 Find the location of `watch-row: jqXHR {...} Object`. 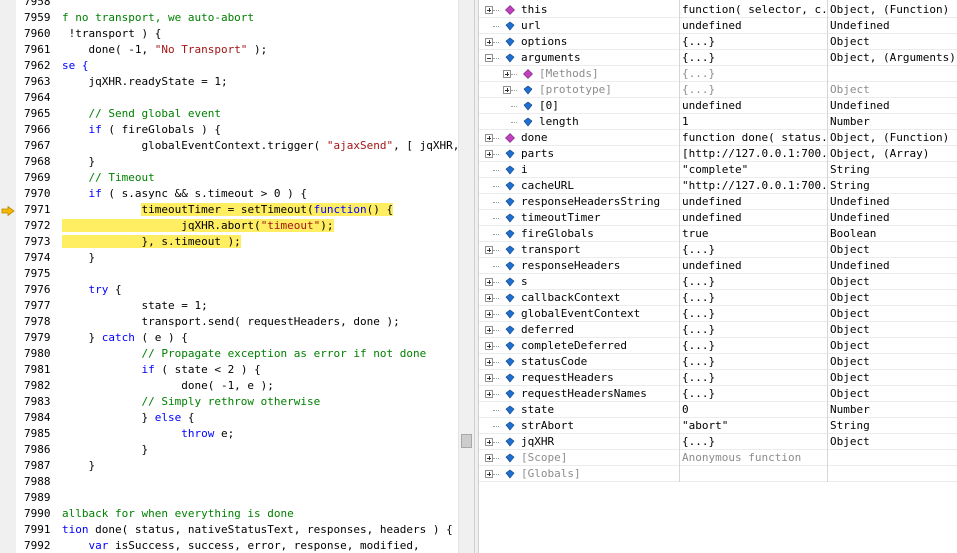

watch-row: jqXHR {...} Object is located at coordinates (718, 442).